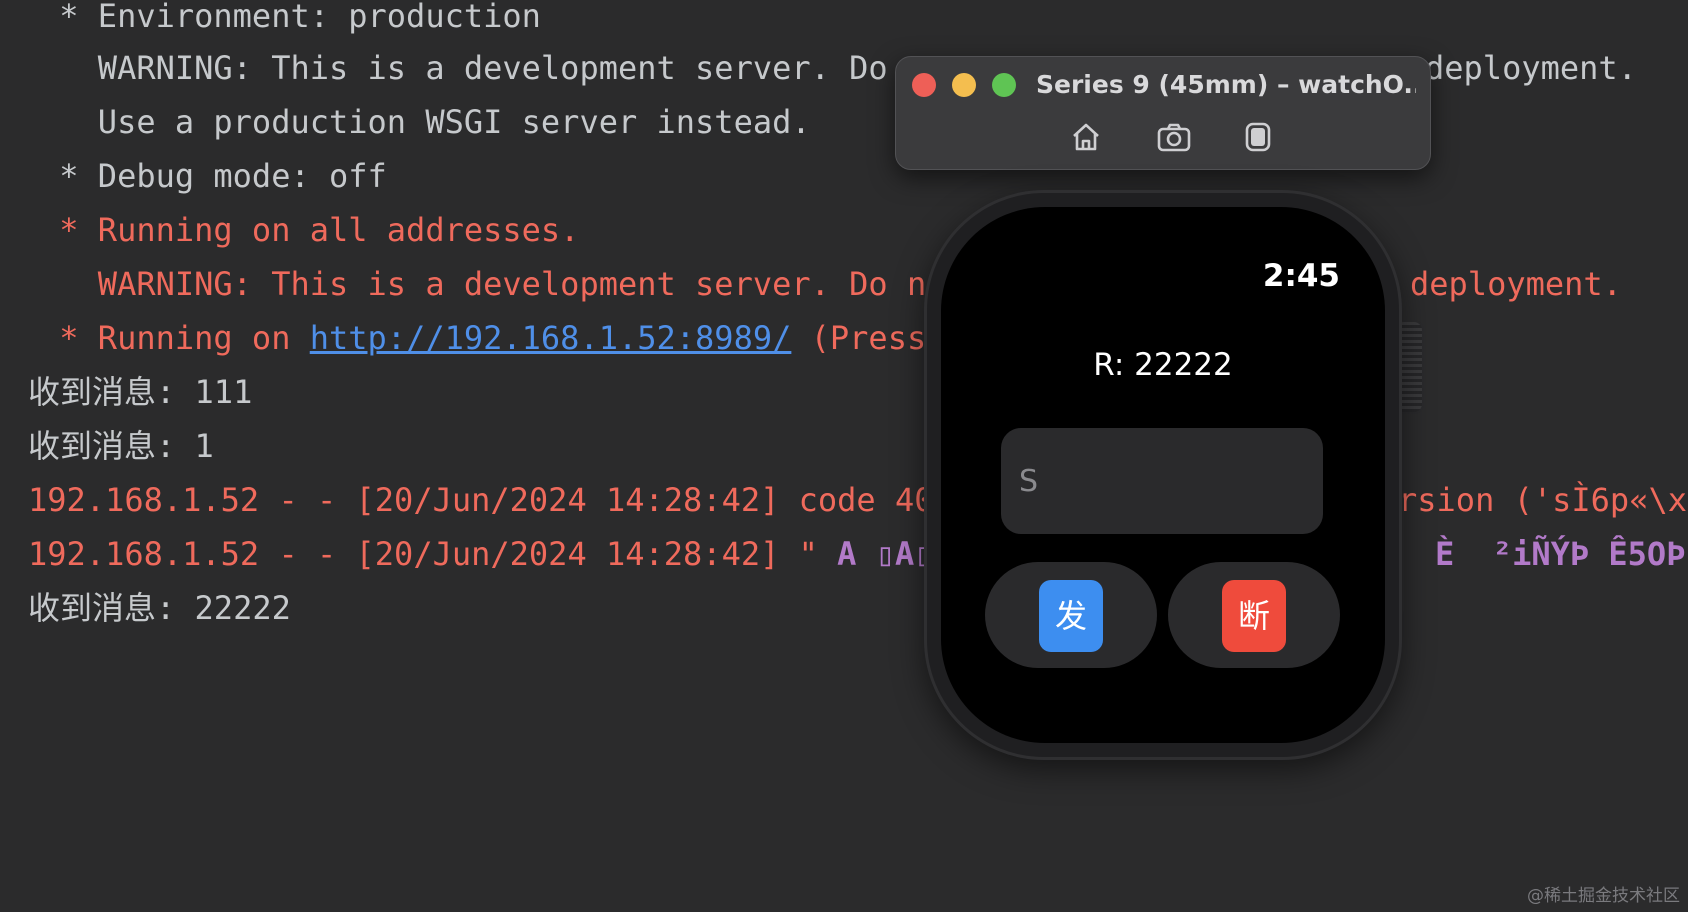 This screenshot has height=912, width=1688. Describe the element at coordinates (859, 338) in the screenshot. I see `running-suffix: (Press` at that location.